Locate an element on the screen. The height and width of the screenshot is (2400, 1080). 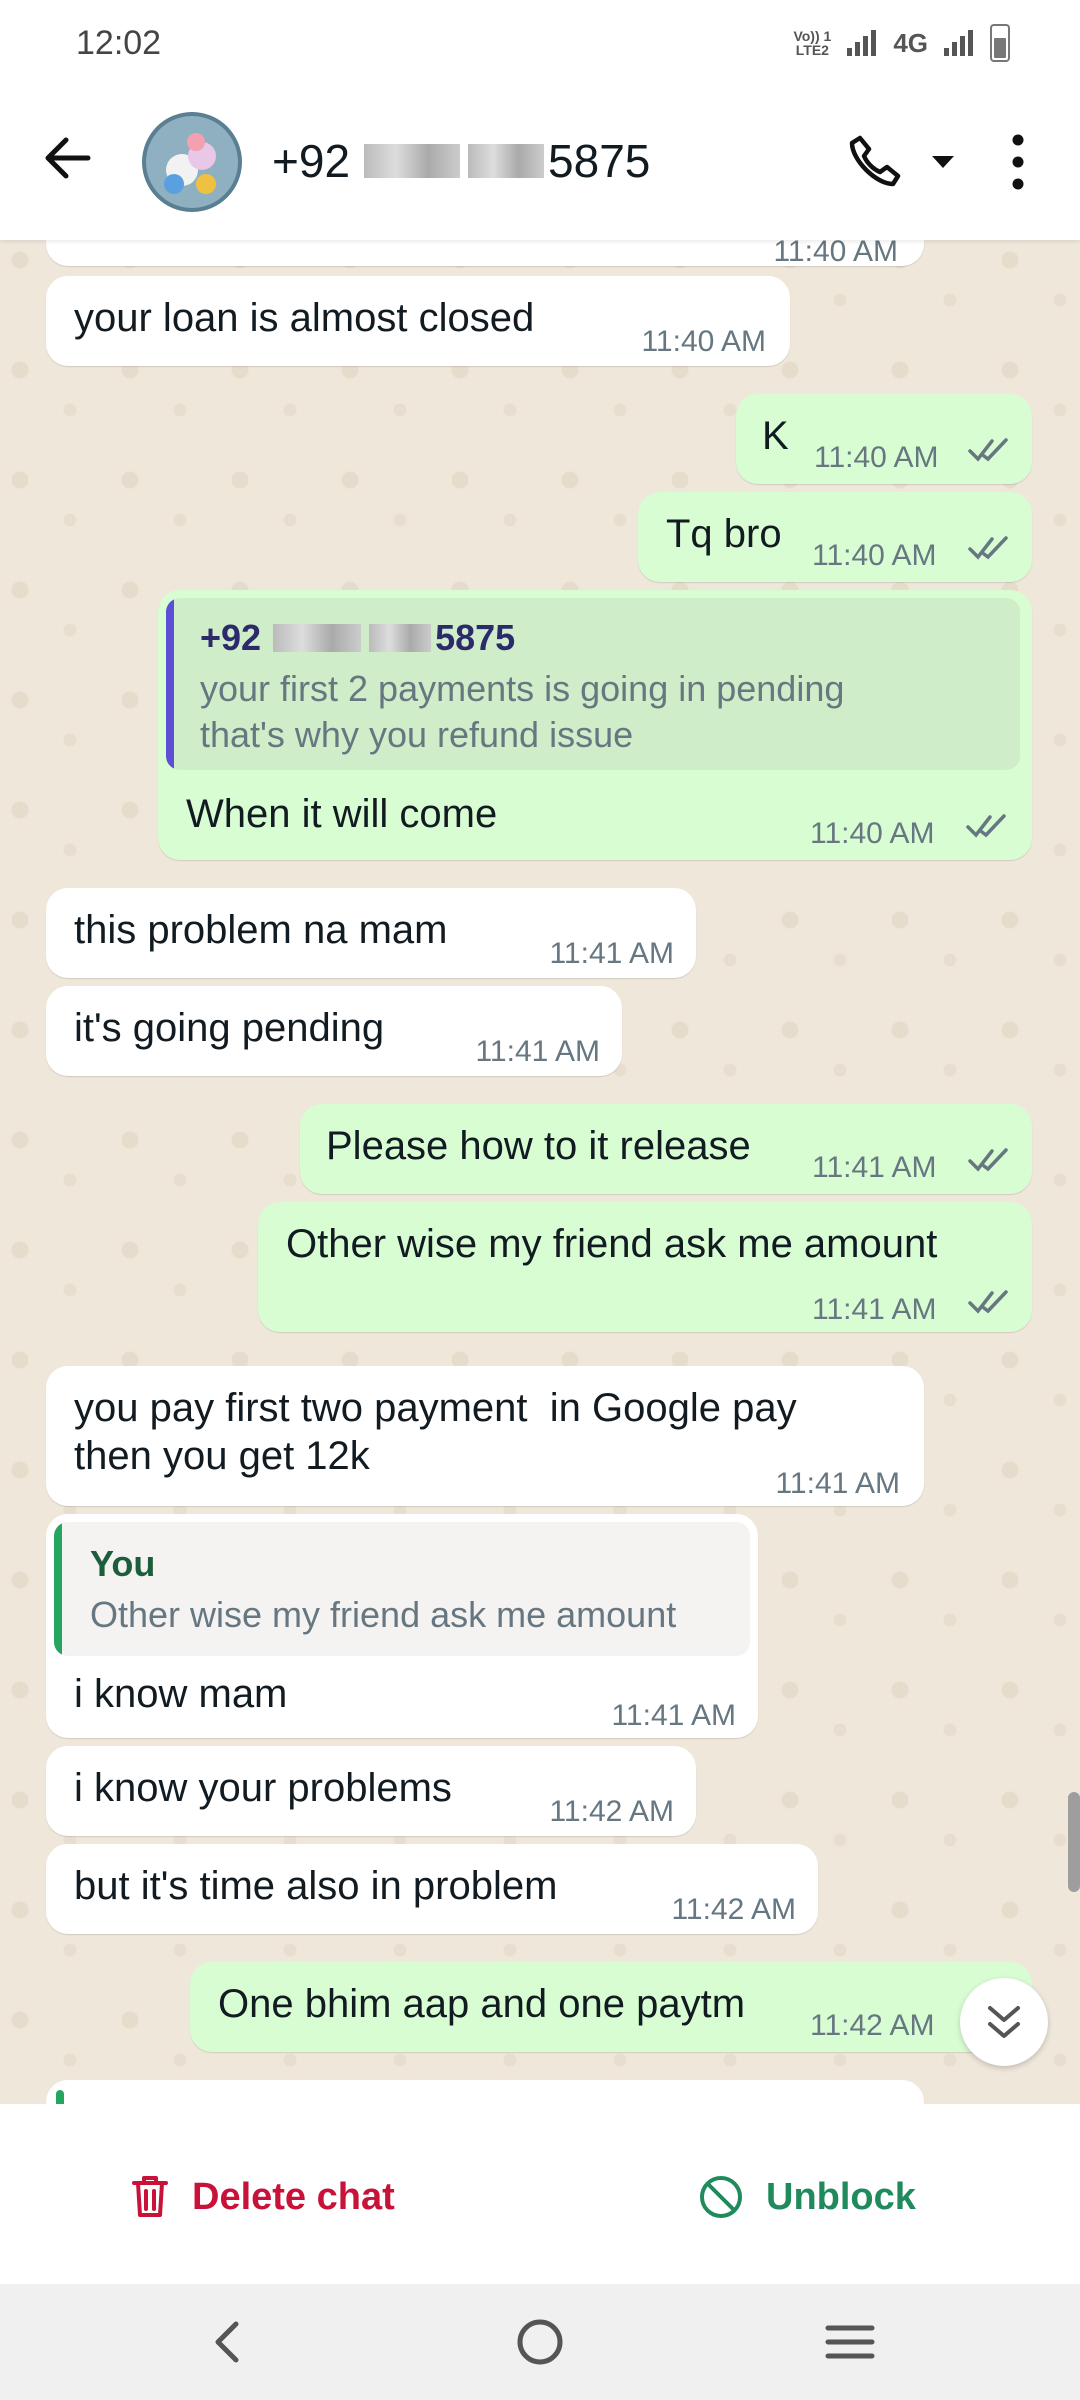
scroll-down-button is located at coordinates (1004, 2022).